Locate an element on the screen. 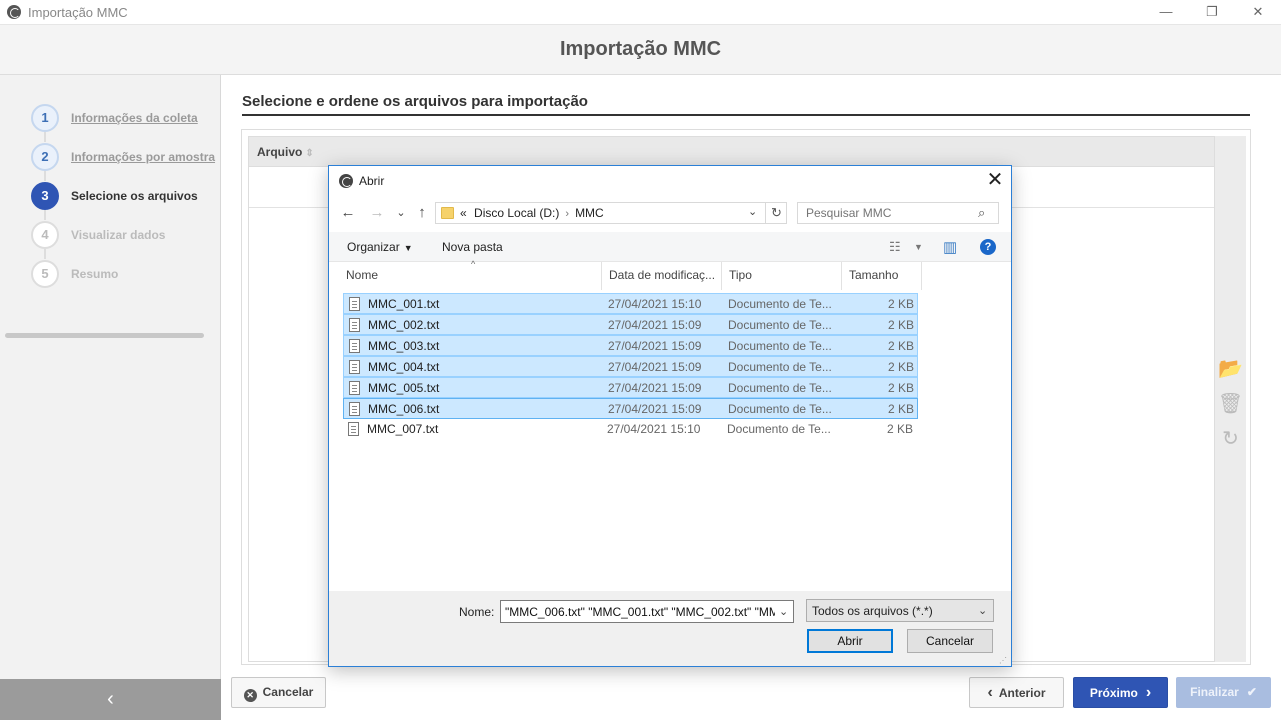 This screenshot has width=1281, height=720. step-5: 5 Resumo is located at coordinates (126, 274).